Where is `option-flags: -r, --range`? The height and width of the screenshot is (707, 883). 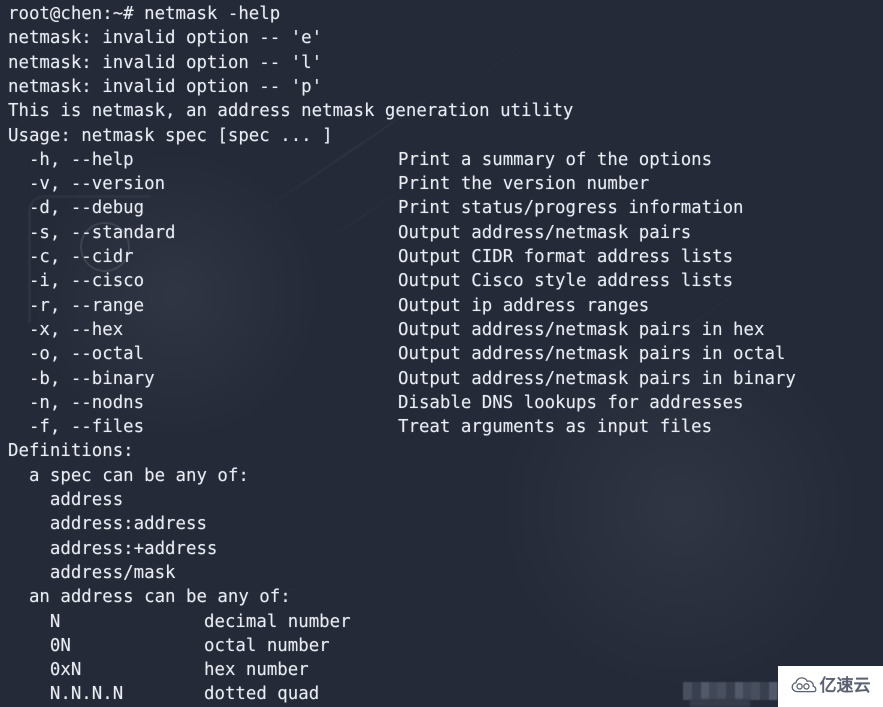 option-flags: -r, --range is located at coordinates (76, 305).